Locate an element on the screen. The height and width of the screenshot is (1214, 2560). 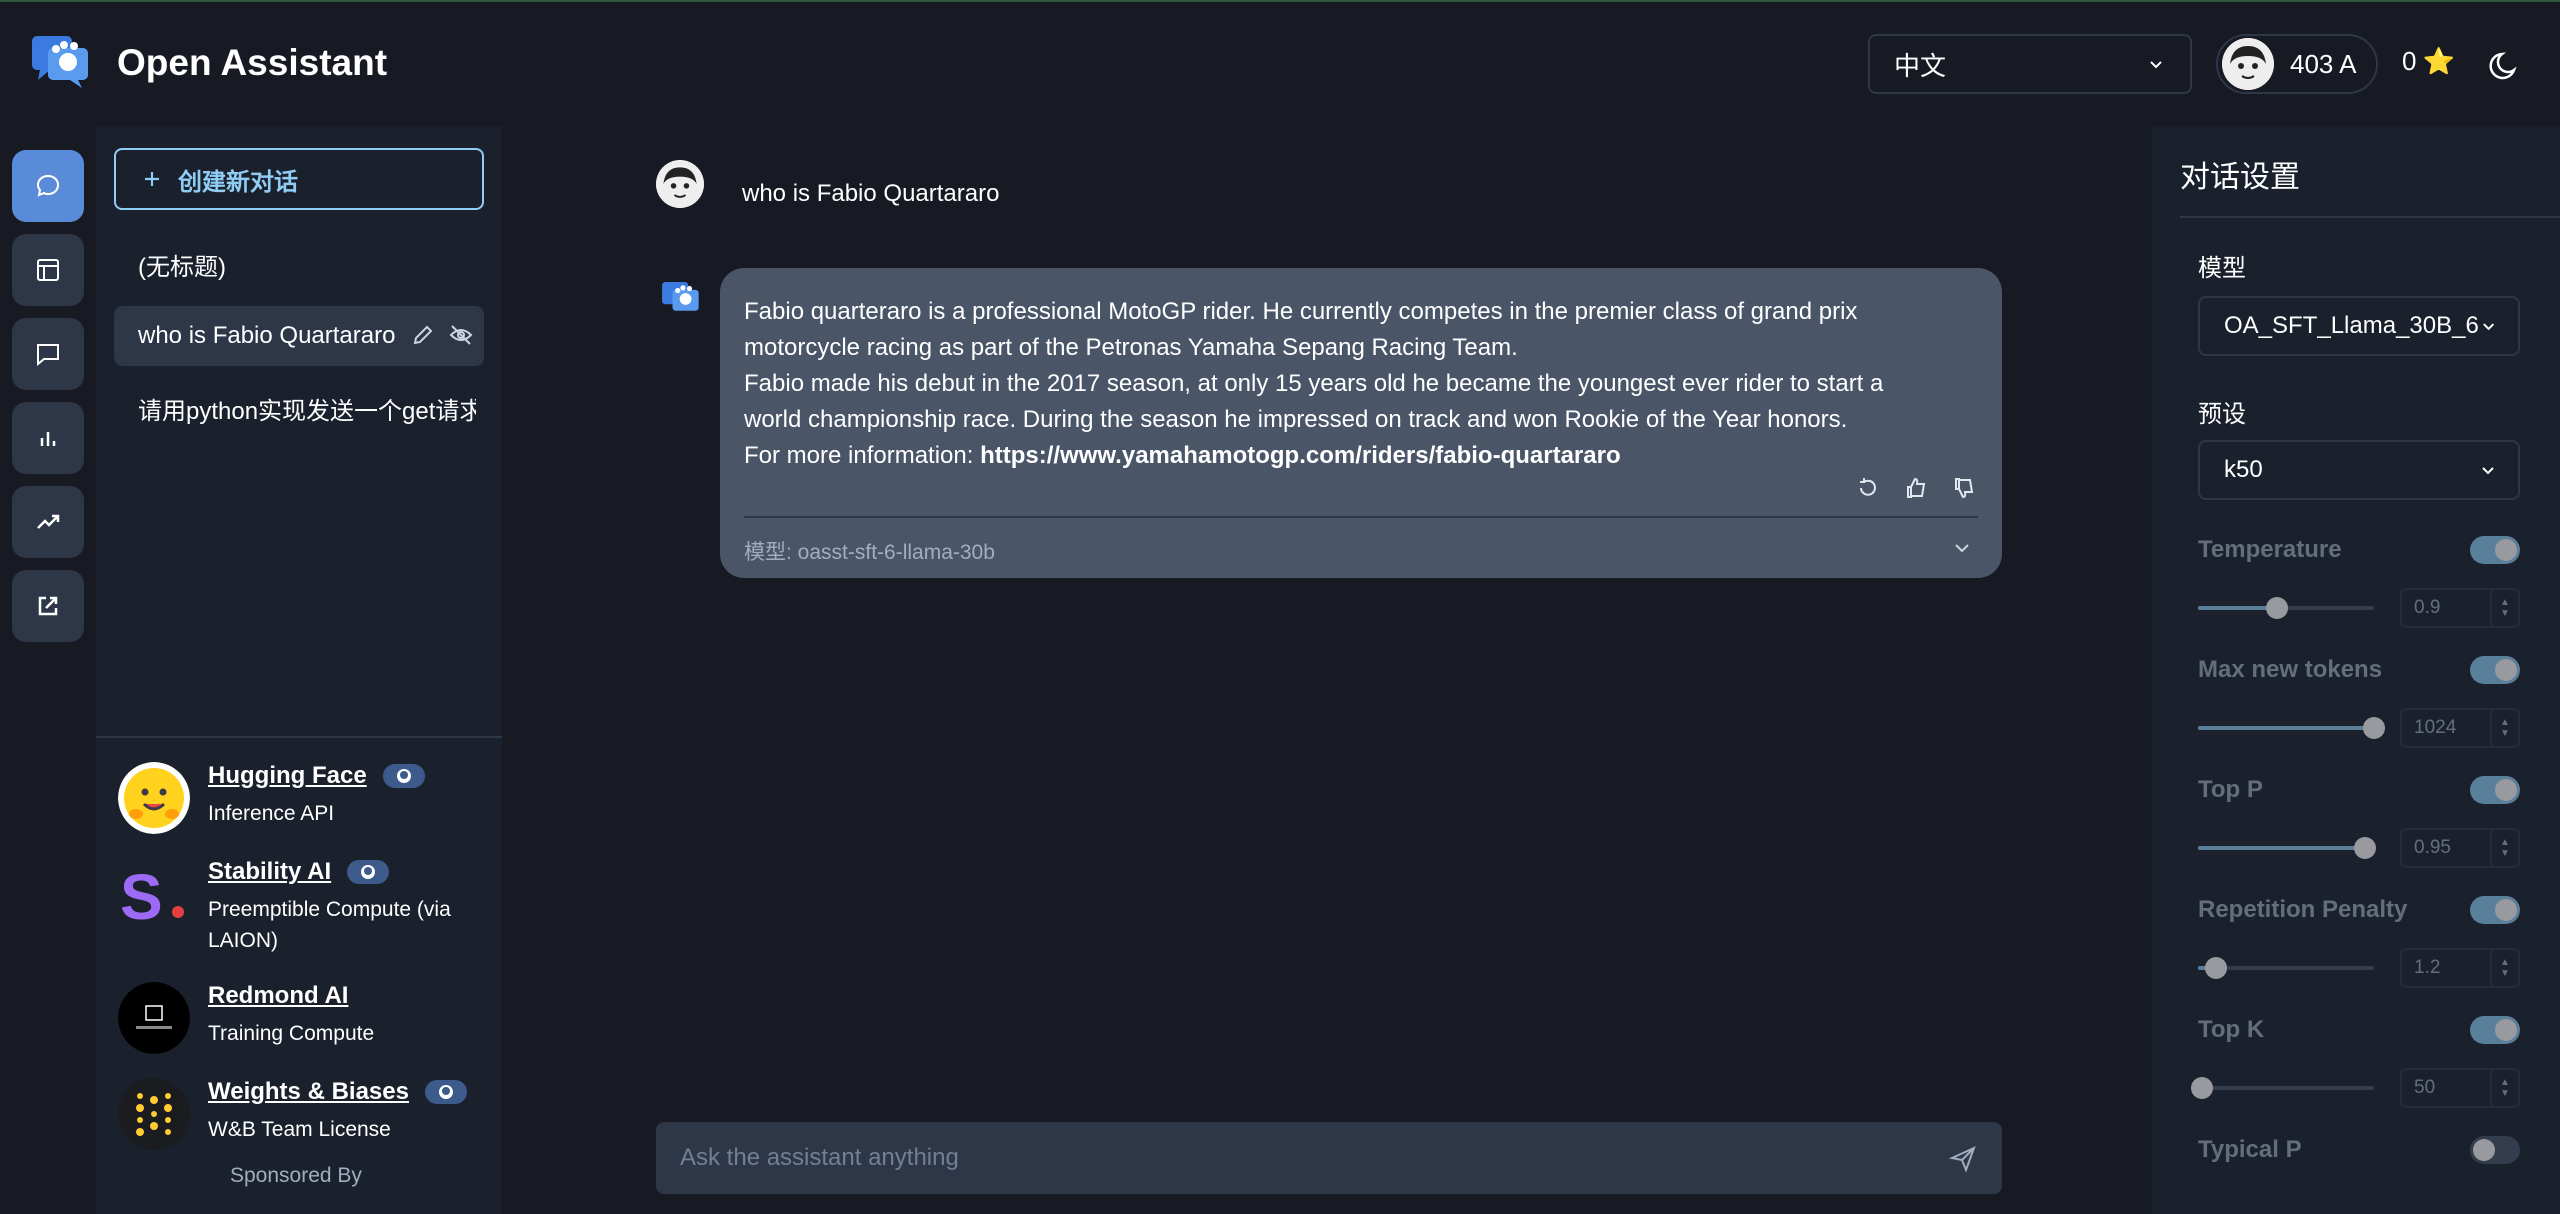
sponsor-link: Stability AI is located at coordinates (348, 872).